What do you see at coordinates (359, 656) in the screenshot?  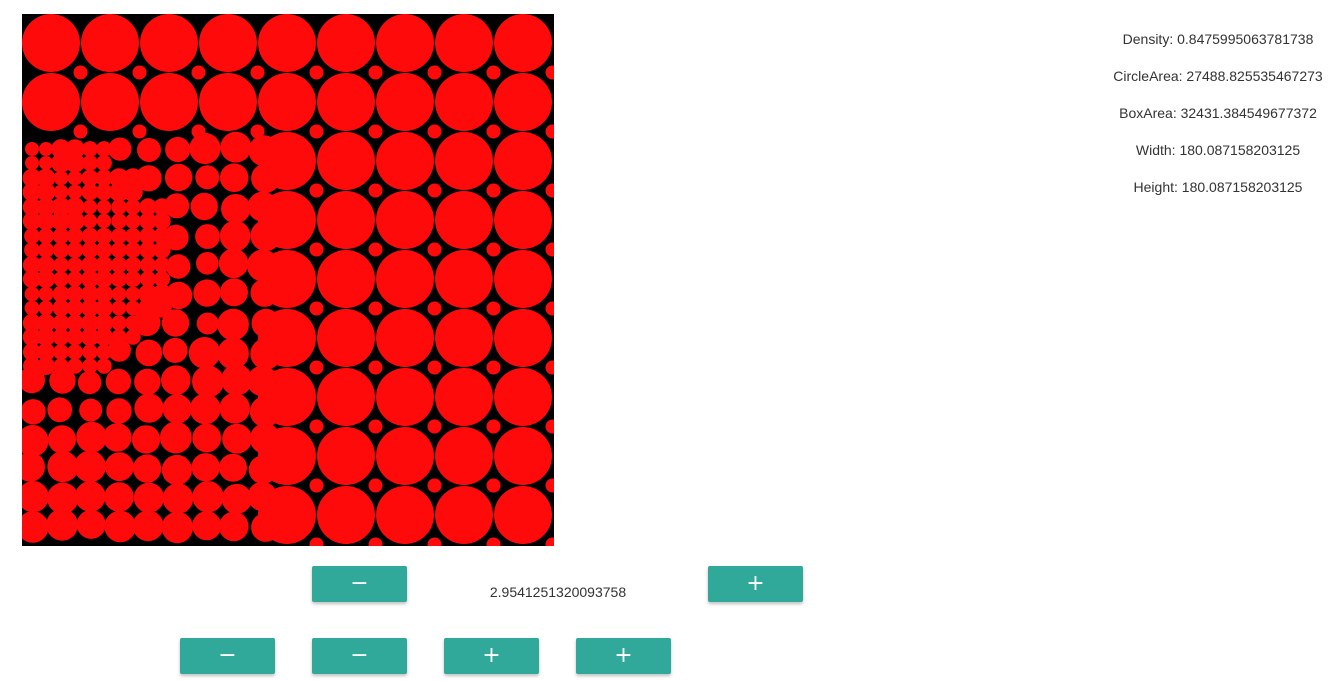 I see `decrease-button-2: −` at bounding box center [359, 656].